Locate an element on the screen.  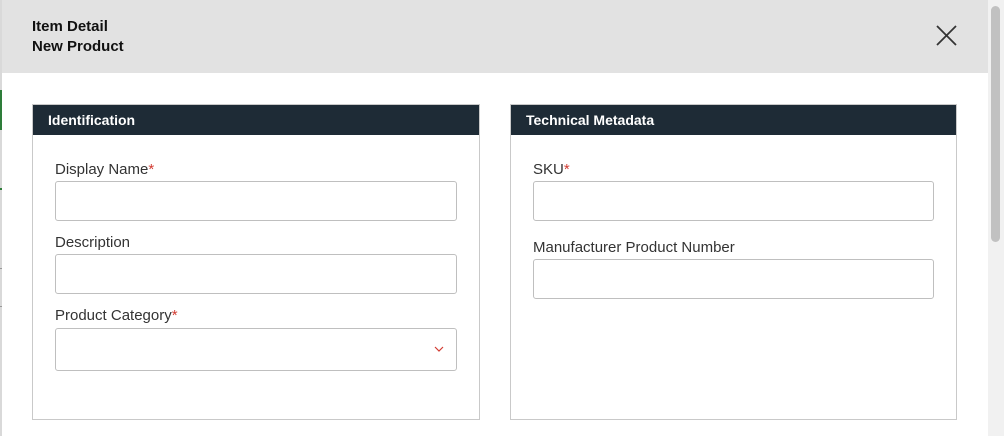
close-button is located at coordinates (946, 36).